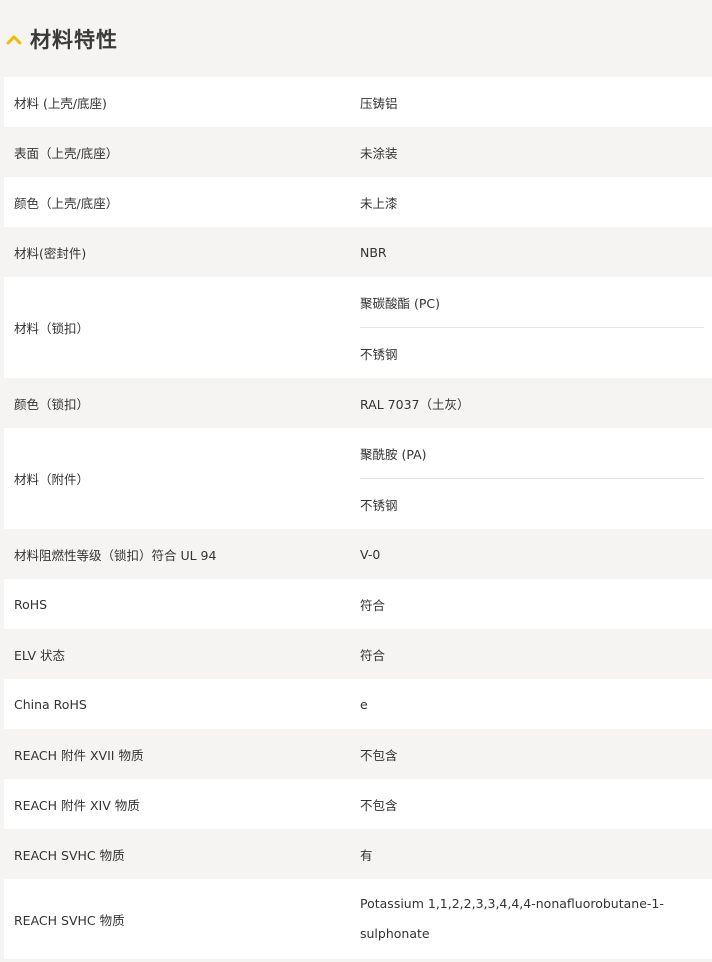  Describe the element at coordinates (358, 604) in the screenshot. I see `table-row: RoHS 符合` at that location.